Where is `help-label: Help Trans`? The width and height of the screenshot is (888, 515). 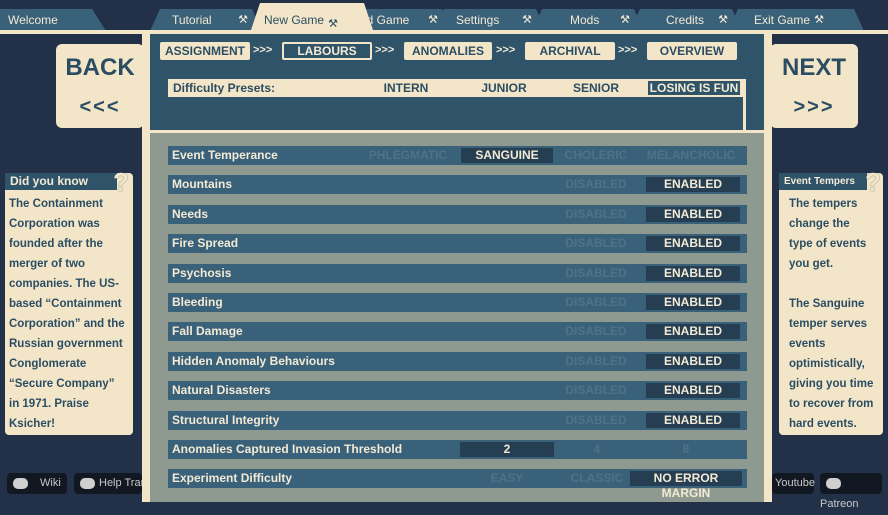
help-label: Help Trans is located at coordinates (120, 483).